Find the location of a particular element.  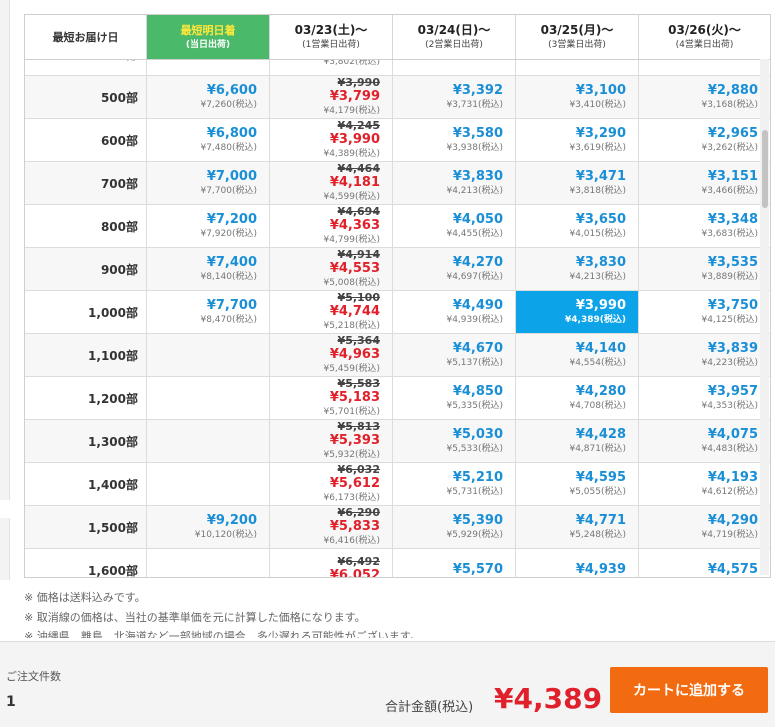

price-cell: ¥4,490 ¥4,939(税込) is located at coordinates (454, 312).